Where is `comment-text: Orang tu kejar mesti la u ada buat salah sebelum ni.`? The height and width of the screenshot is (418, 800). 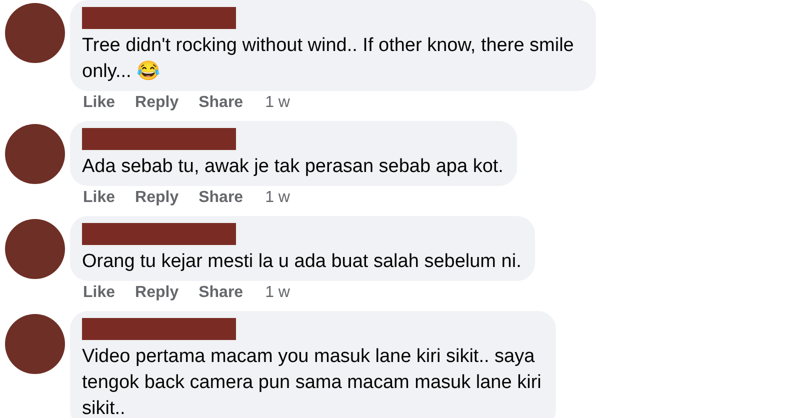 comment-text: Orang tu kejar mesti la u ada buat salah sebelum ni. is located at coordinates (302, 262).